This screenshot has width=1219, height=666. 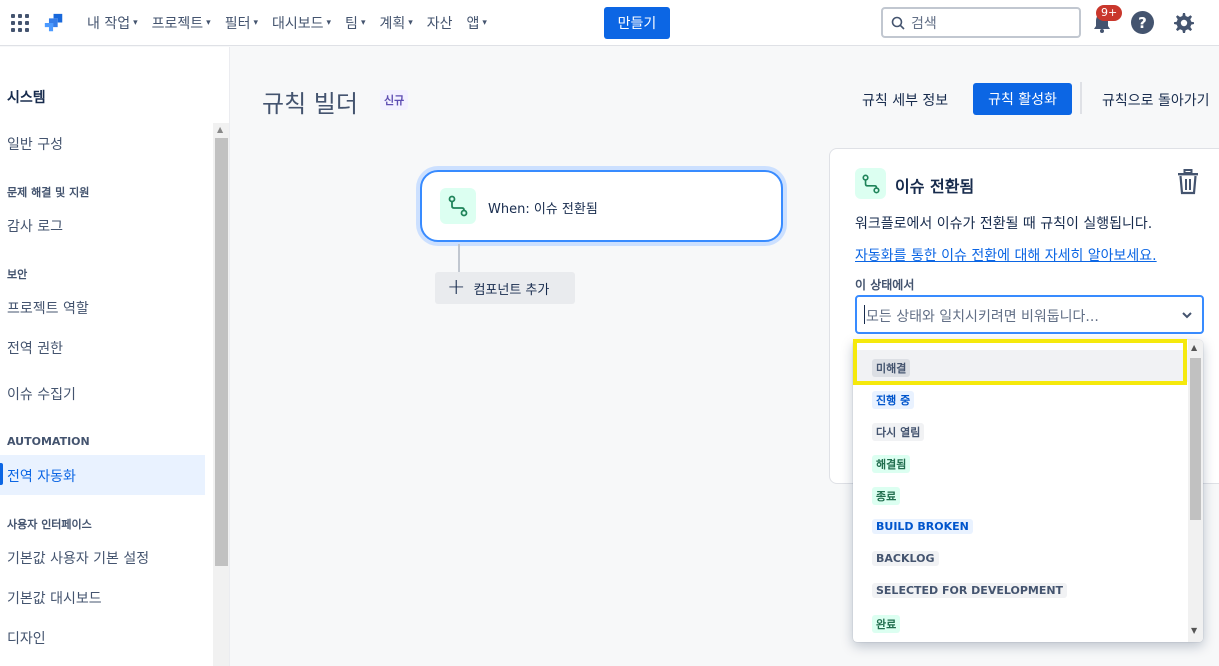 What do you see at coordinates (456, 287) in the screenshot?
I see `plus-icon: +` at bounding box center [456, 287].